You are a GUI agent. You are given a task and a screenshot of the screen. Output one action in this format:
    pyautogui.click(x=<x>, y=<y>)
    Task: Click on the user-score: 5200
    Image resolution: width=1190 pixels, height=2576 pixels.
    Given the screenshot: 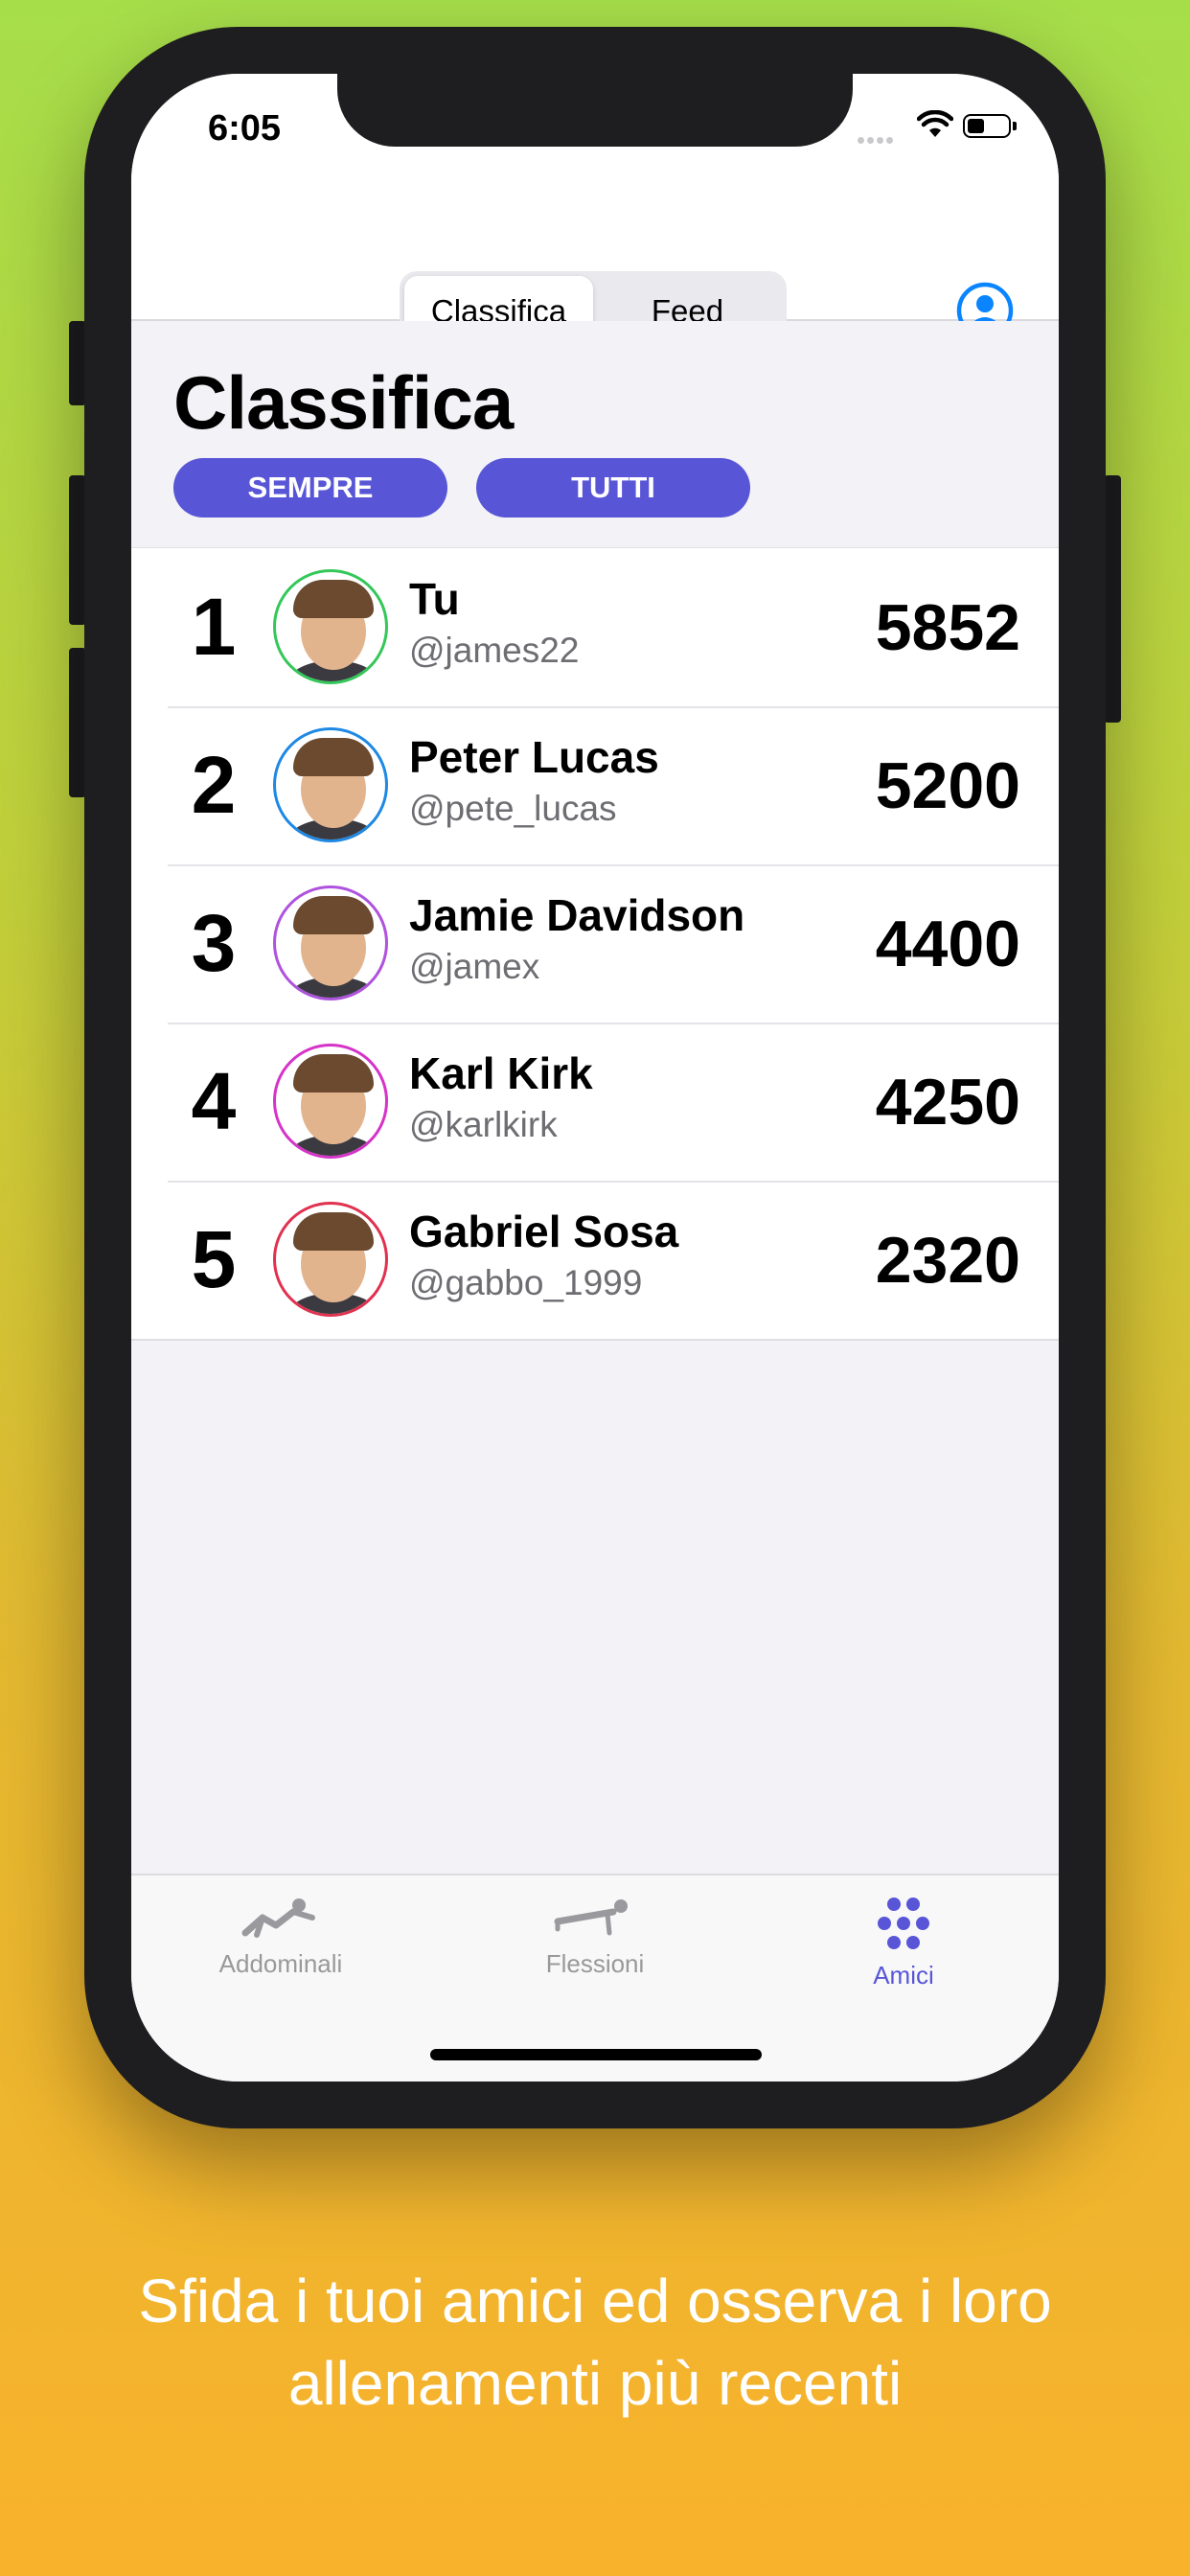 What is the action you would take?
    pyautogui.click(x=948, y=785)
    